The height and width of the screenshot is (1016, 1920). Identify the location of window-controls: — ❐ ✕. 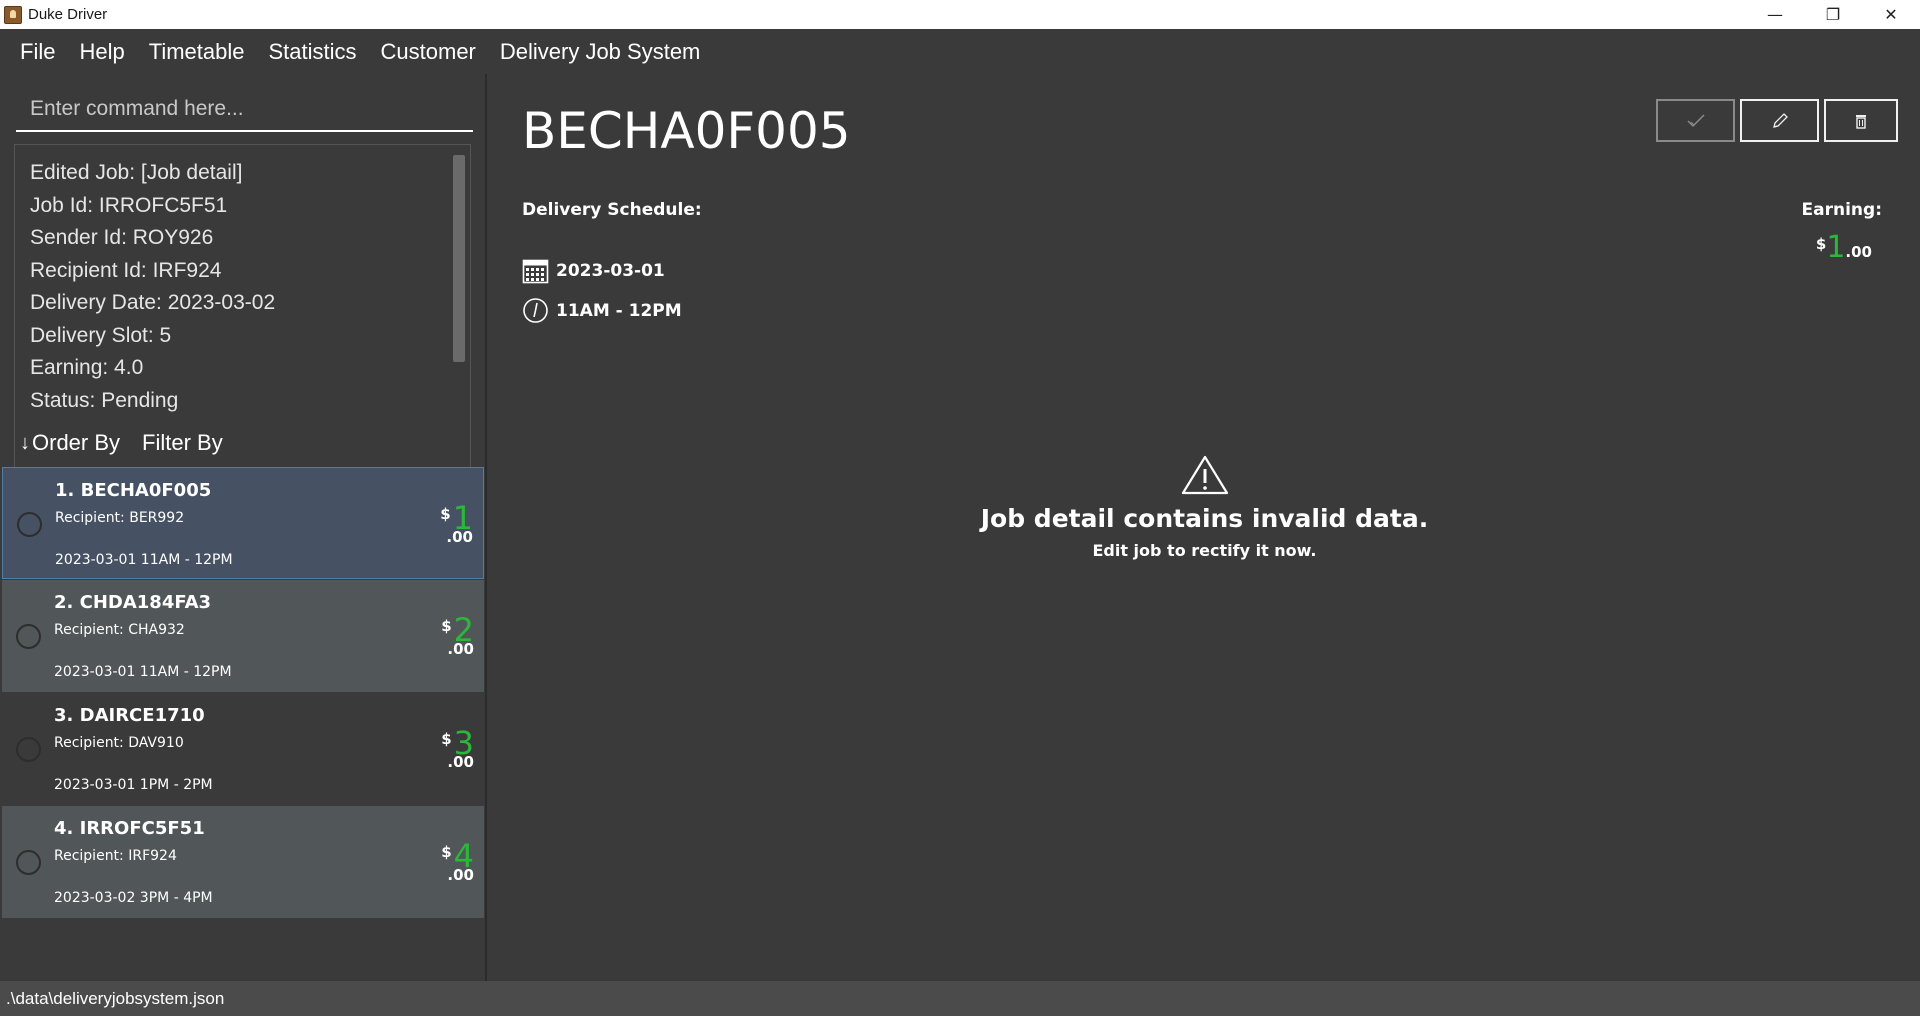
(1833, 14).